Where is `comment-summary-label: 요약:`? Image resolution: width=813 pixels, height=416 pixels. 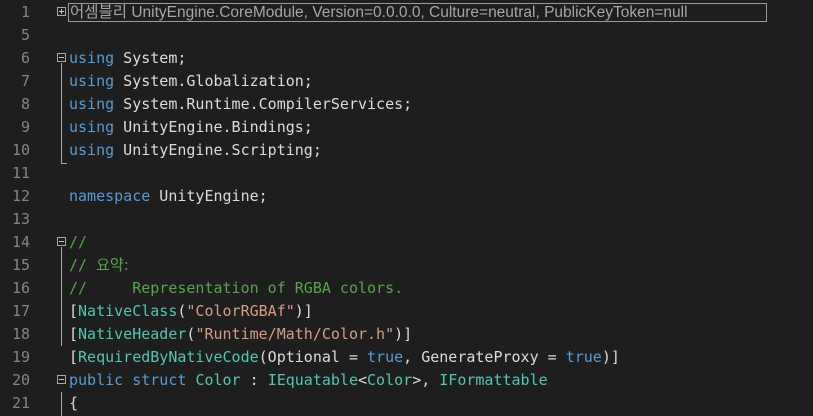
comment-summary-label: 요약: is located at coordinates (112, 265).